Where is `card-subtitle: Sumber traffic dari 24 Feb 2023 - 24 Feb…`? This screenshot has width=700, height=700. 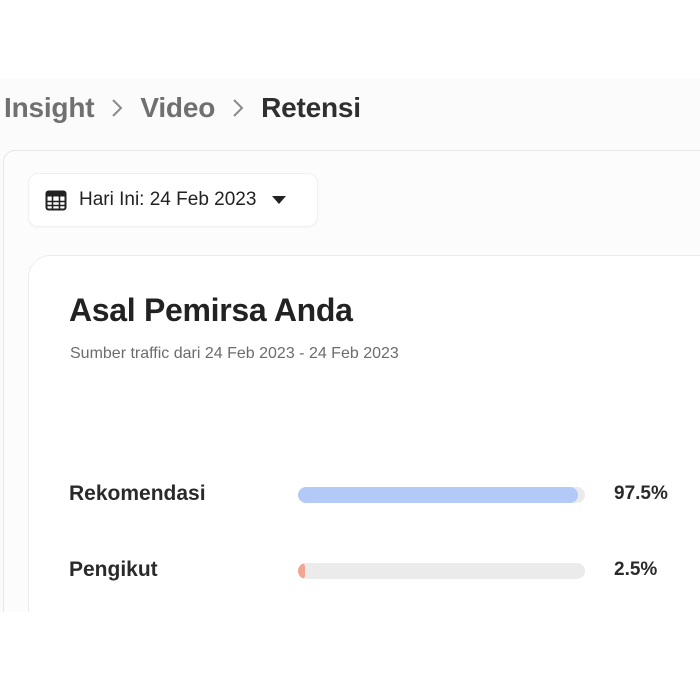 card-subtitle: Sumber traffic dari 24 Feb 2023 - 24 Feb… is located at coordinates (234, 353).